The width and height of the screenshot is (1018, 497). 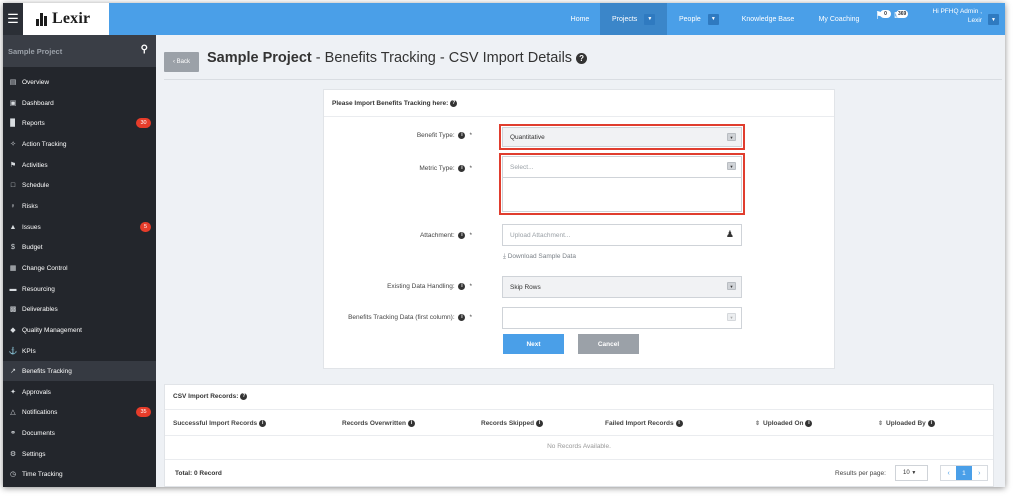 What do you see at coordinates (974, 20) in the screenshot?
I see `user-company: Lexir` at bounding box center [974, 20].